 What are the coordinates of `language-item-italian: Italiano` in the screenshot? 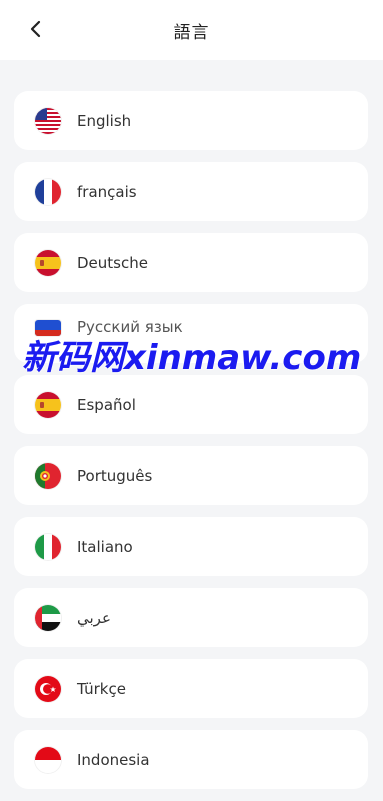 It's located at (191, 546).